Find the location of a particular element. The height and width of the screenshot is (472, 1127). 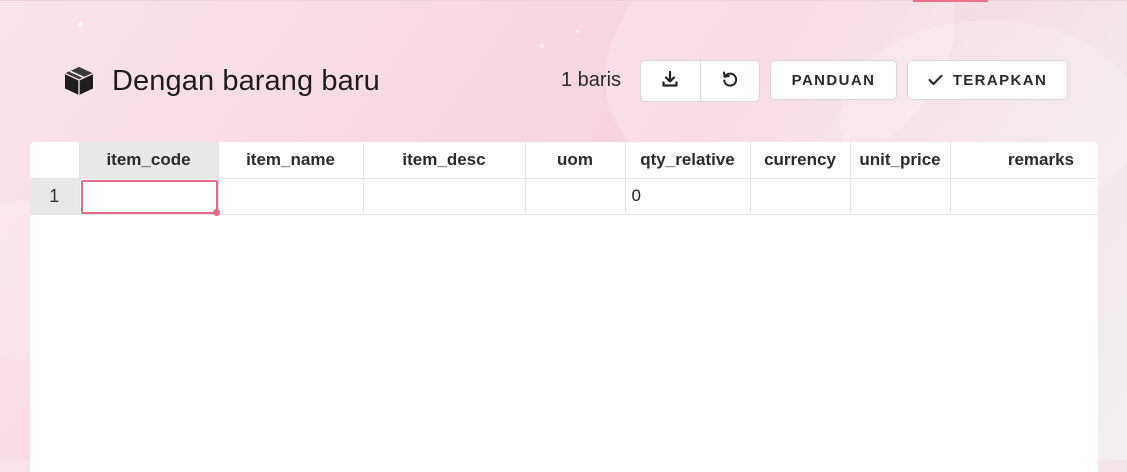

column-header-currency: currency is located at coordinates (800, 160).